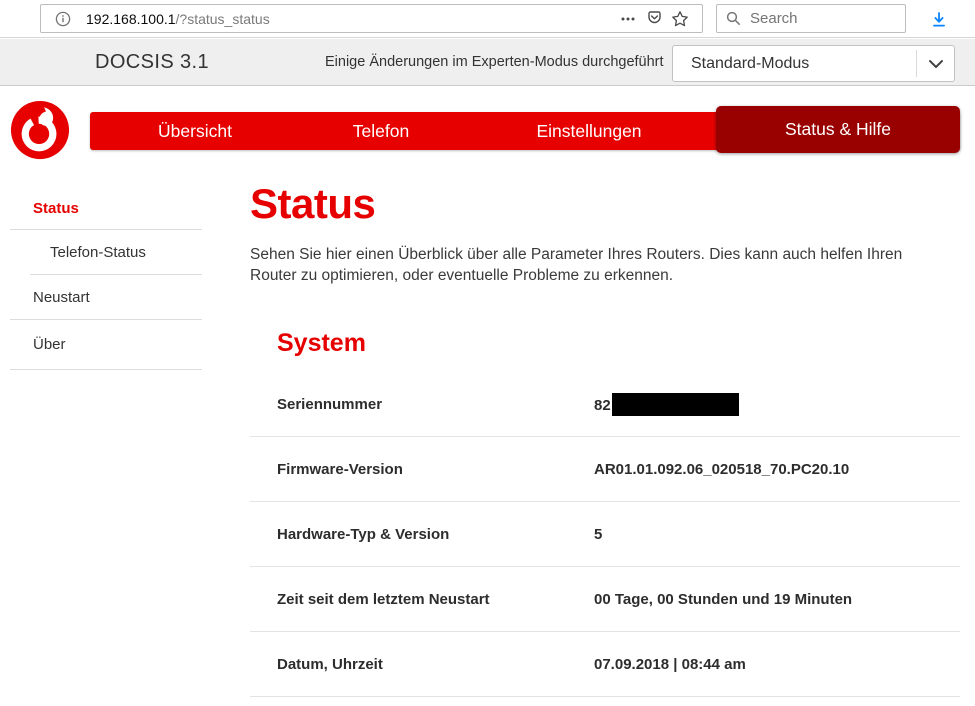  I want to click on browser-search, so click(811, 18).